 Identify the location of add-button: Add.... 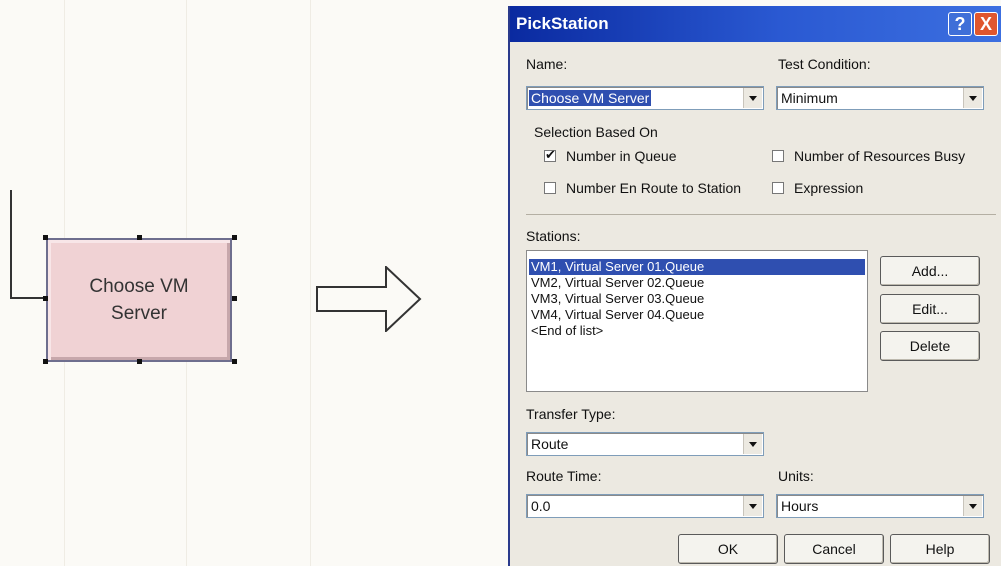
(930, 271).